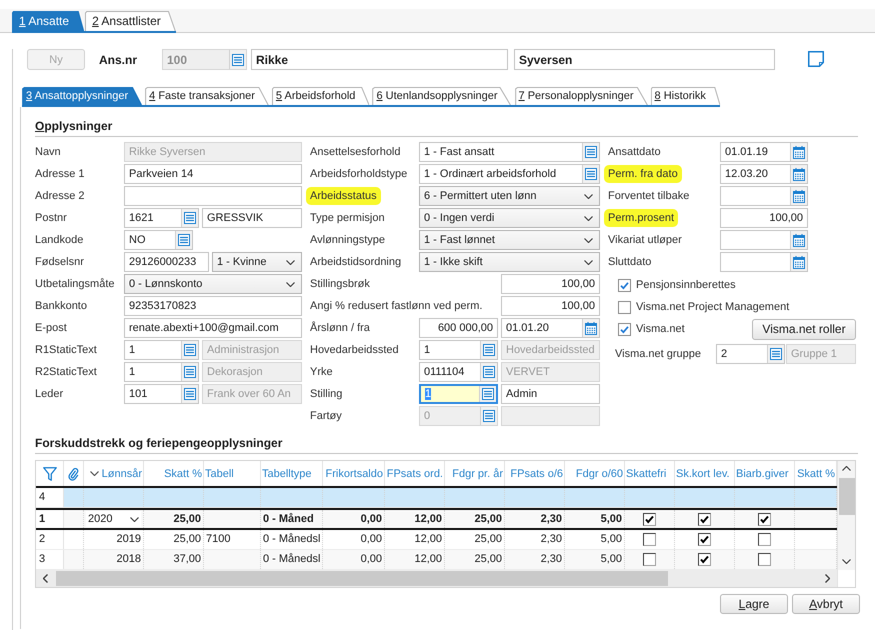  Describe the element at coordinates (595, 473) in the screenshot. I see `column-header: Fdgr o/60` at that location.